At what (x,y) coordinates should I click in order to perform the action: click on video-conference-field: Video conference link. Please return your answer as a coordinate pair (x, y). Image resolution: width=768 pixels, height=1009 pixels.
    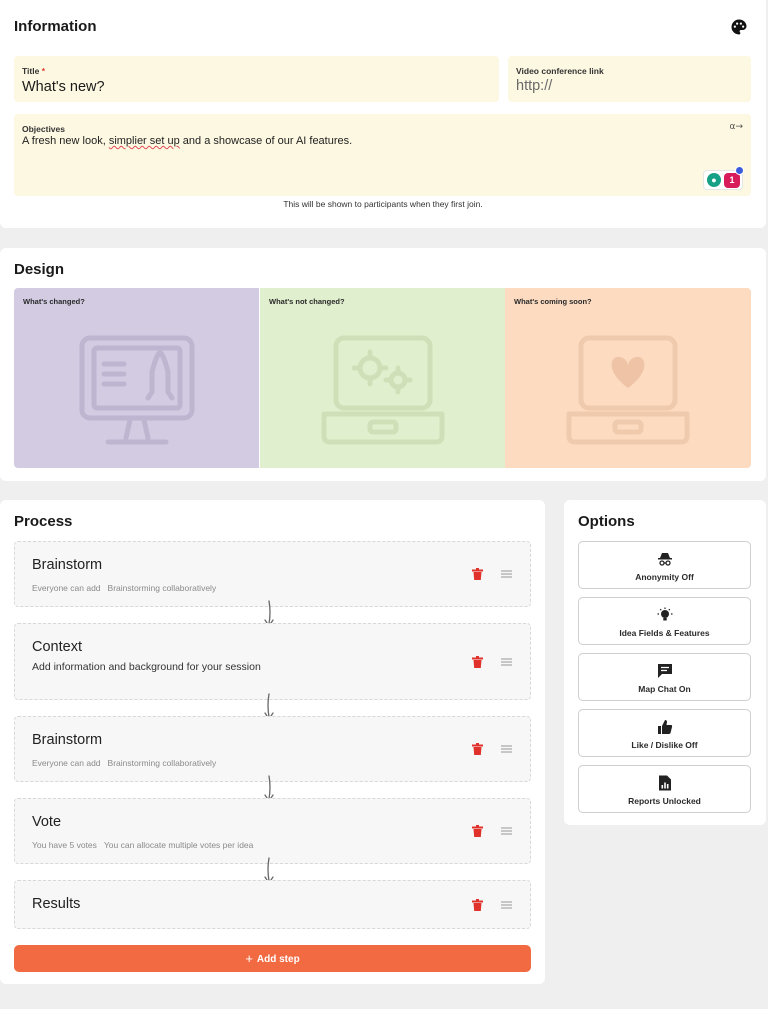
    Looking at the image, I should click on (629, 79).